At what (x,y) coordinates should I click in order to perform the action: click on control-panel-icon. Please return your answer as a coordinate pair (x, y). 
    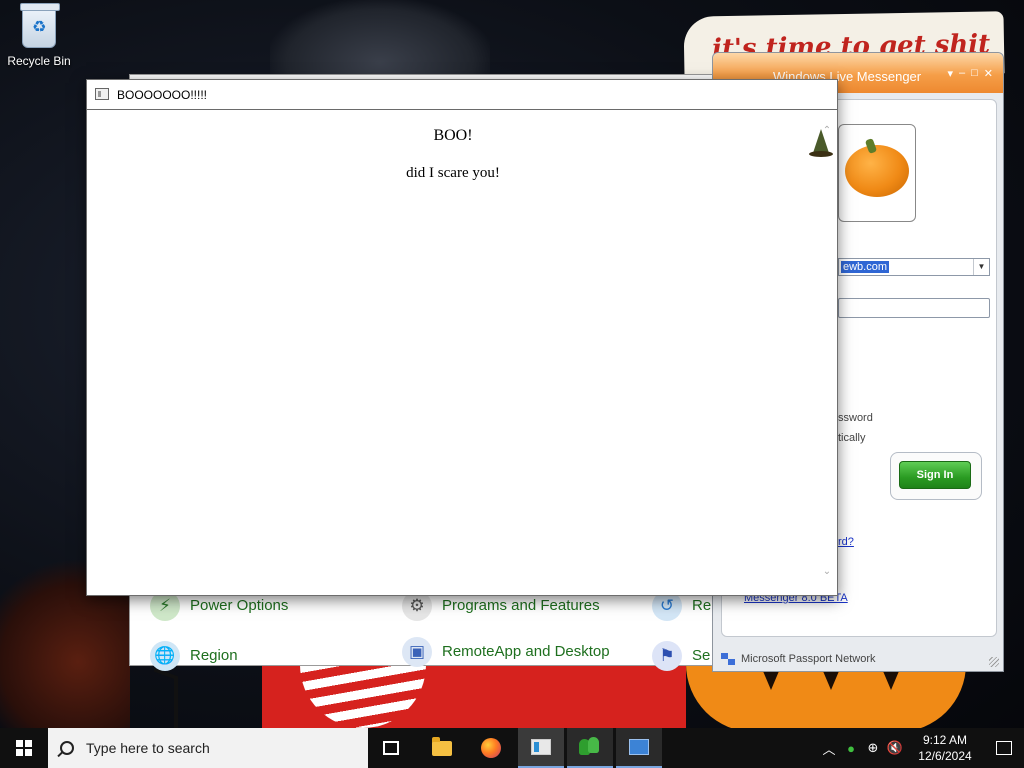
    Looking at the image, I should click on (639, 747).